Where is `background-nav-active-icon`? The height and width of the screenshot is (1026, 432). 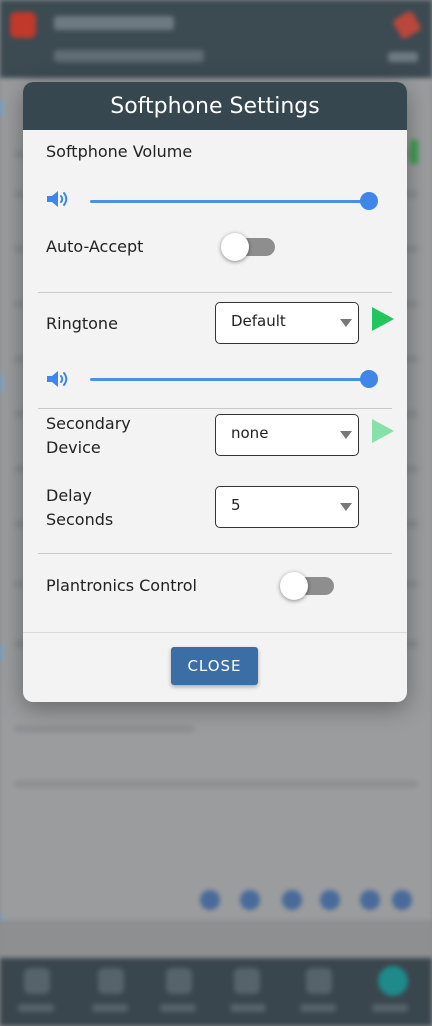
background-nav-active-icon is located at coordinates (393, 981).